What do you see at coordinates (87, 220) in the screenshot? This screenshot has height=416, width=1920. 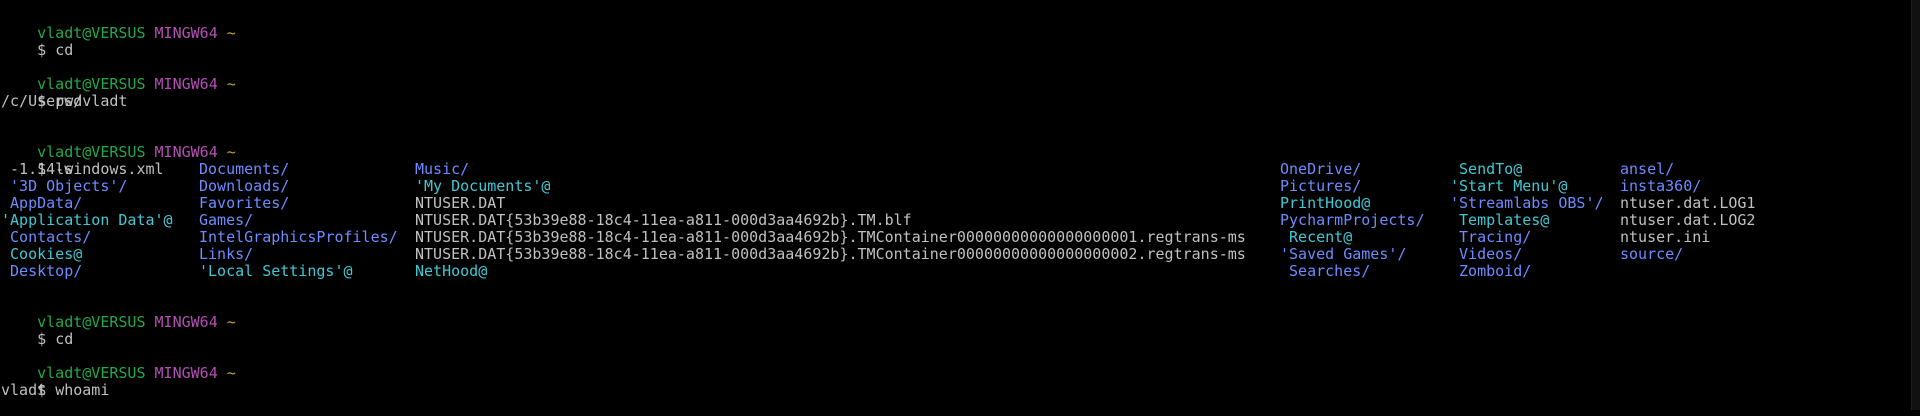 I see `ls-entry: 'Application Data'@` at bounding box center [87, 220].